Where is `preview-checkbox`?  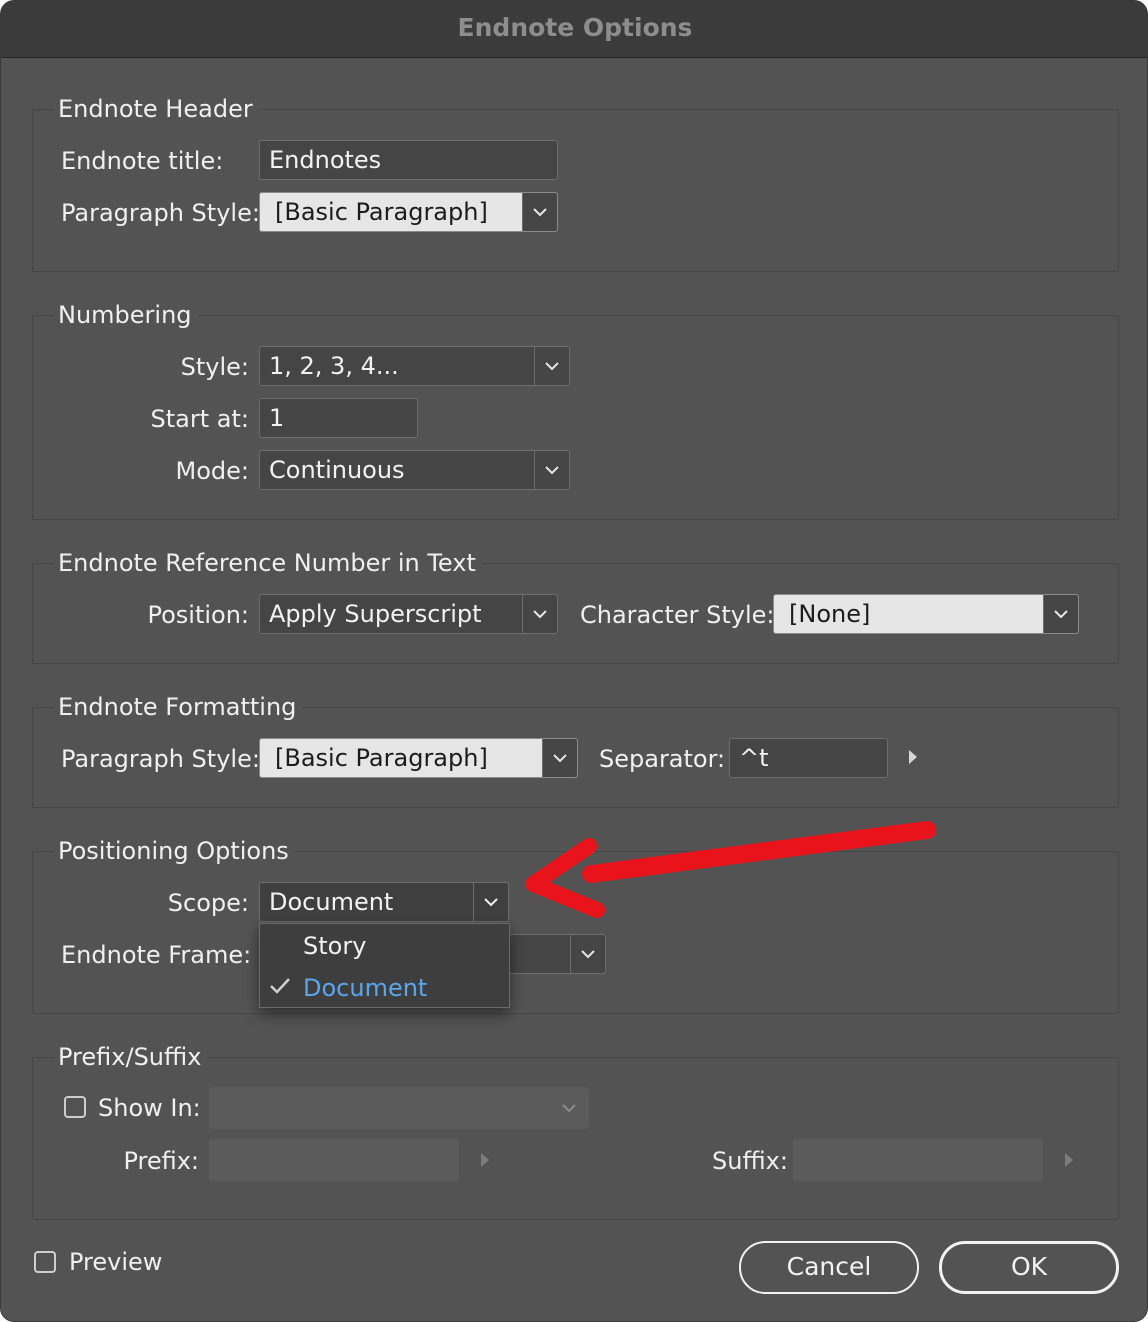 preview-checkbox is located at coordinates (45, 1262).